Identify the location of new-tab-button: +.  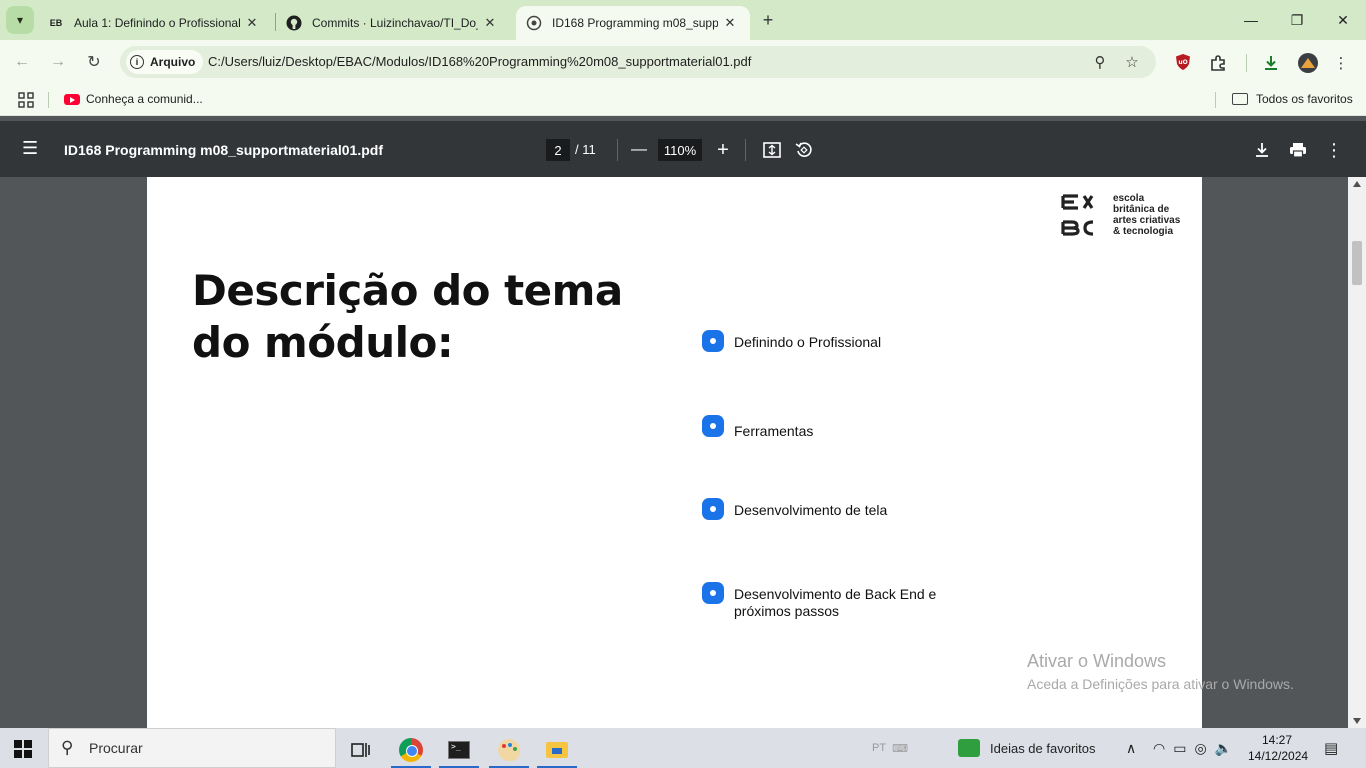
(768, 20).